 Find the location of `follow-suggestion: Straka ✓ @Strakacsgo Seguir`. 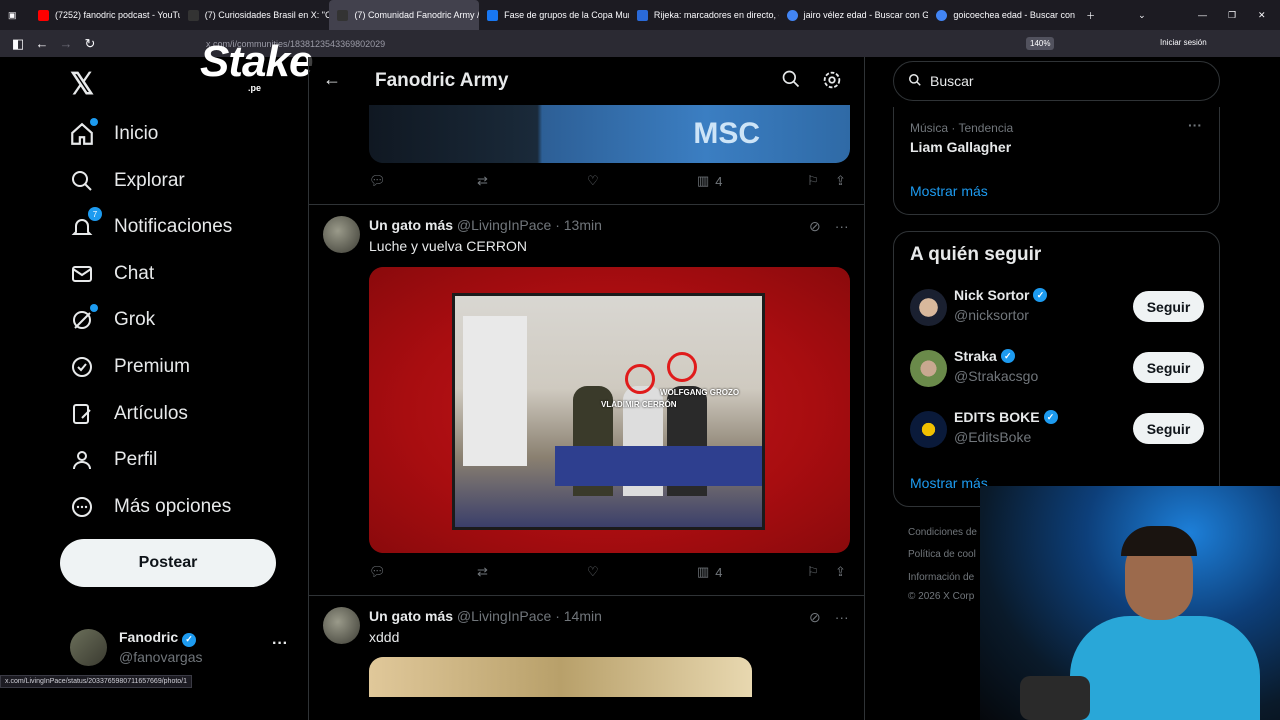

follow-suggestion: Straka ✓ @Strakacsgo Seguir is located at coordinates (1058, 370).